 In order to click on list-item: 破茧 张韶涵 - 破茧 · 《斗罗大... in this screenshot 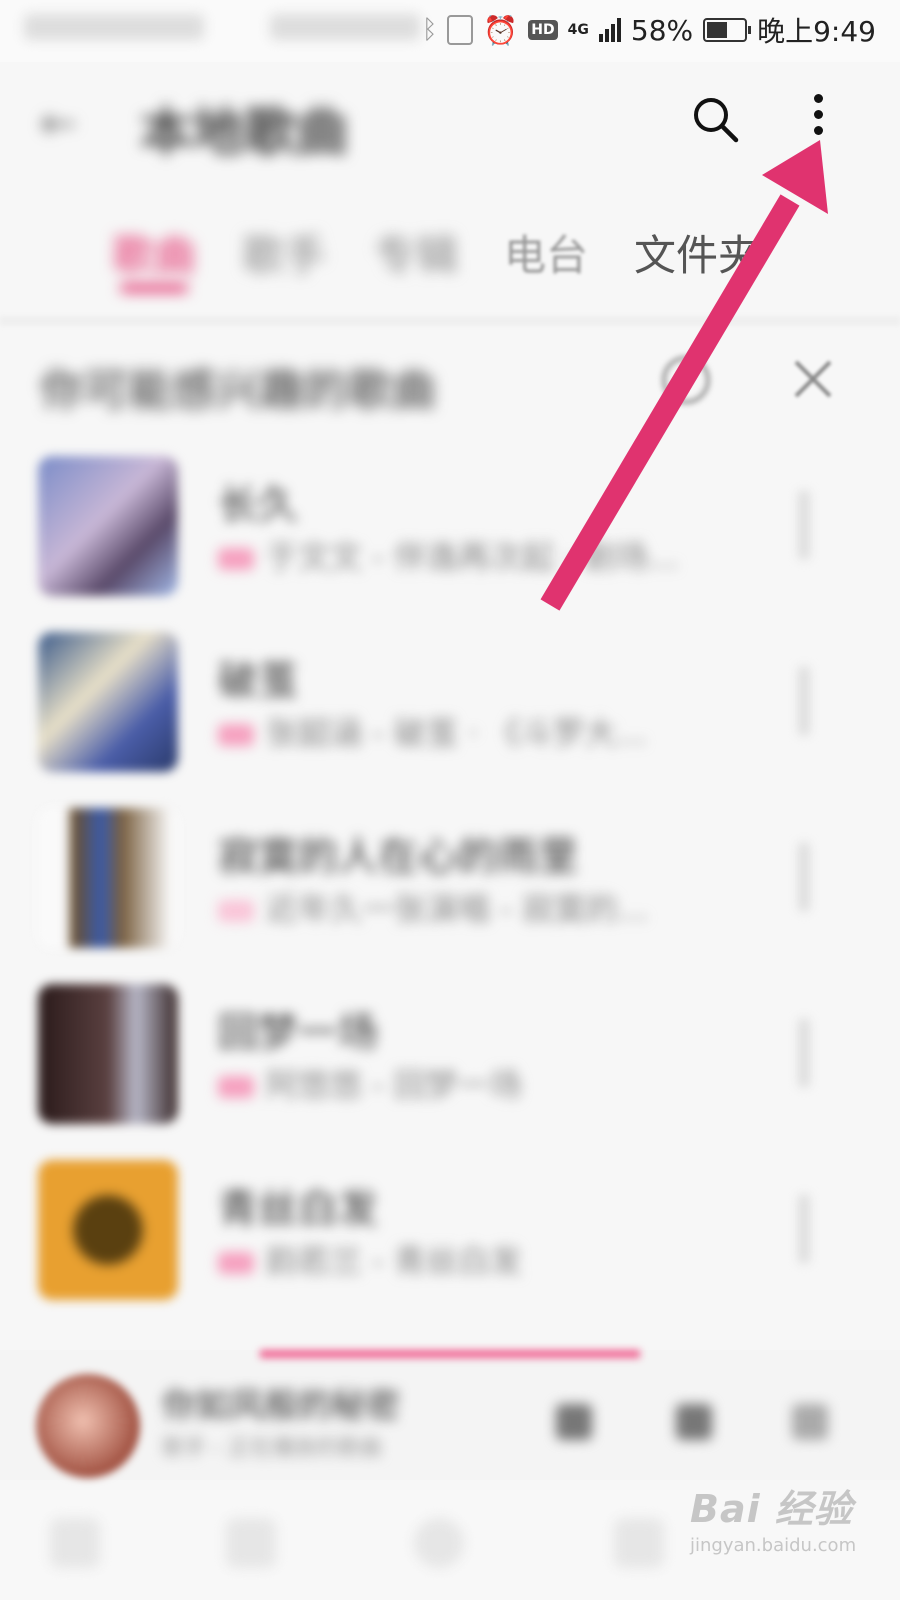, I will do `click(450, 701)`.